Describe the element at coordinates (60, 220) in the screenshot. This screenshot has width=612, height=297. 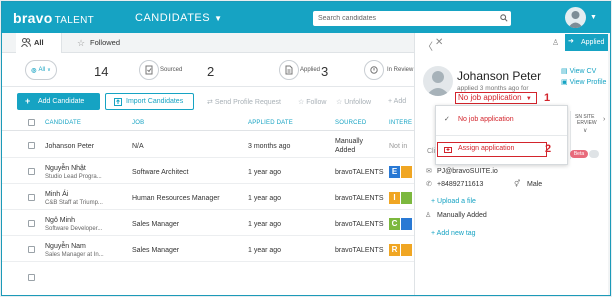
I see `candidate-name: Ngô Minh` at that location.